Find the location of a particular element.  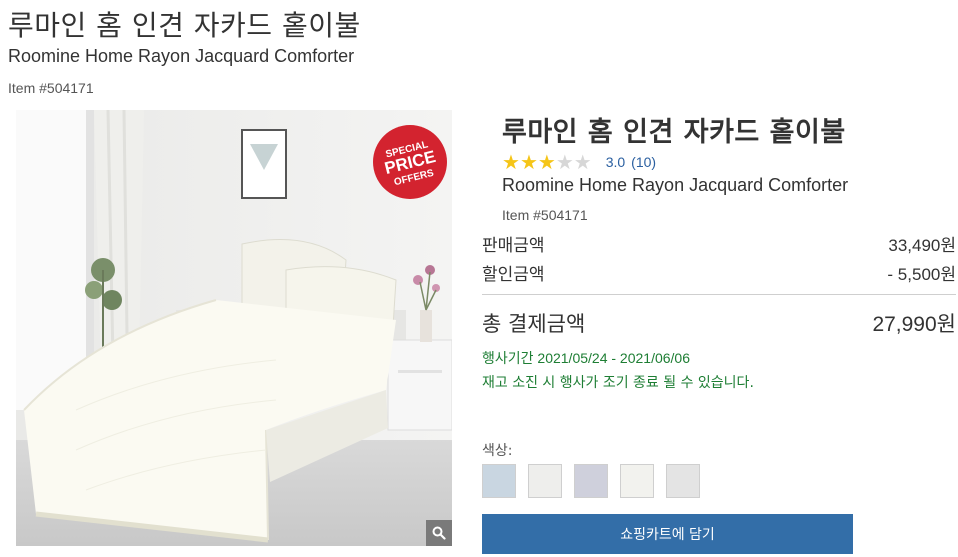

color-label: 색상: is located at coordinates (497, 451).